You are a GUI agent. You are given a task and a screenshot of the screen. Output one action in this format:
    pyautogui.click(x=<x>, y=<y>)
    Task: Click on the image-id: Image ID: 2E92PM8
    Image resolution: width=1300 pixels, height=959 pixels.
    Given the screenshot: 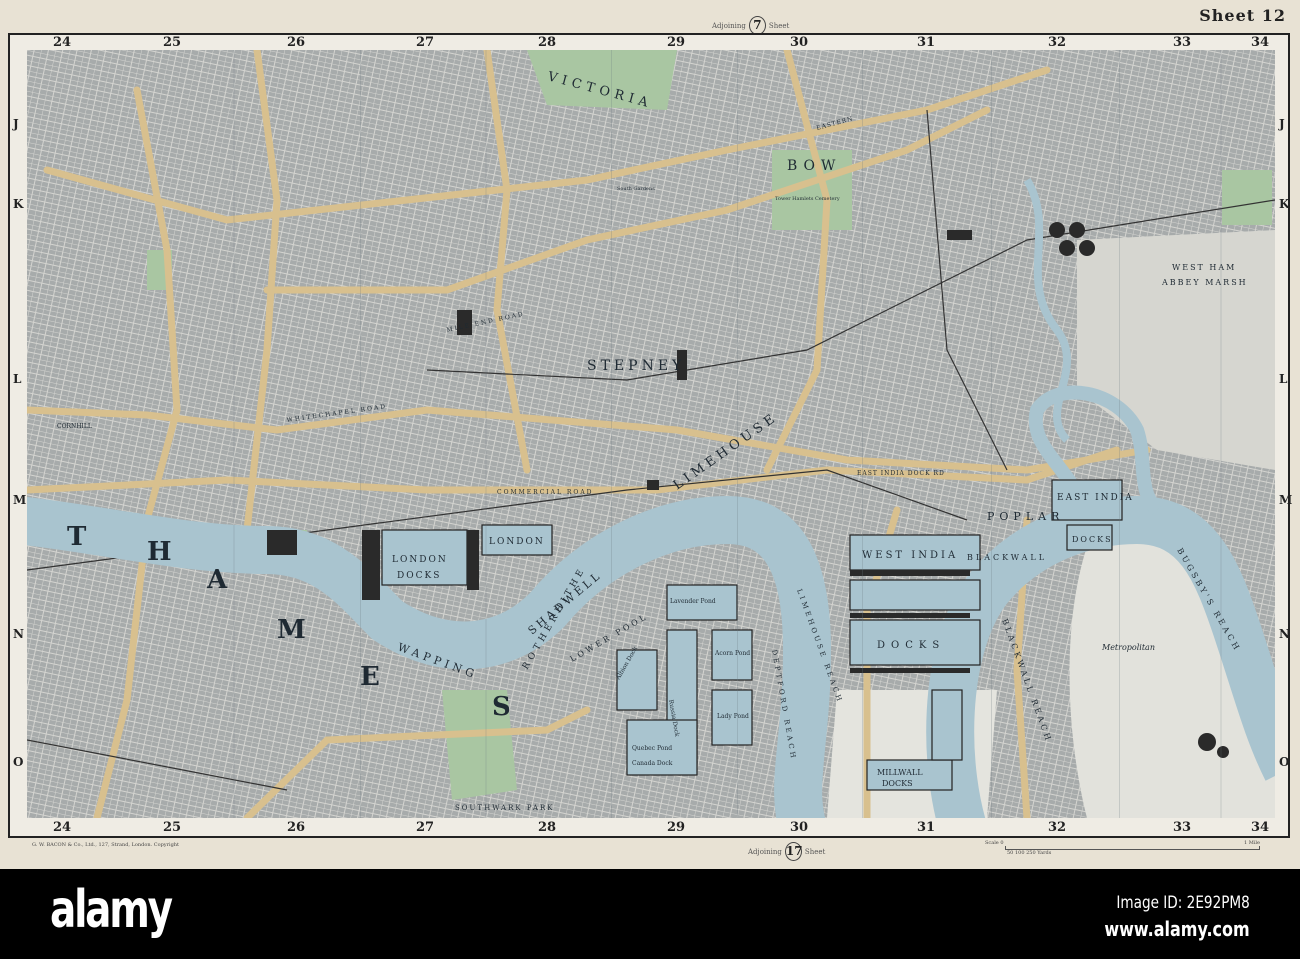 What is the action you would take?
    pyautogui.click(x=1183, y=903)
    